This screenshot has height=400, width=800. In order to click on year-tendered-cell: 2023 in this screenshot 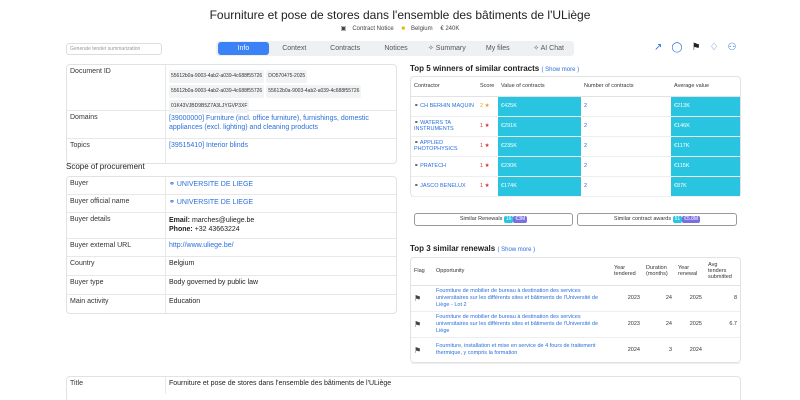, I will do `click(627, 324)`.